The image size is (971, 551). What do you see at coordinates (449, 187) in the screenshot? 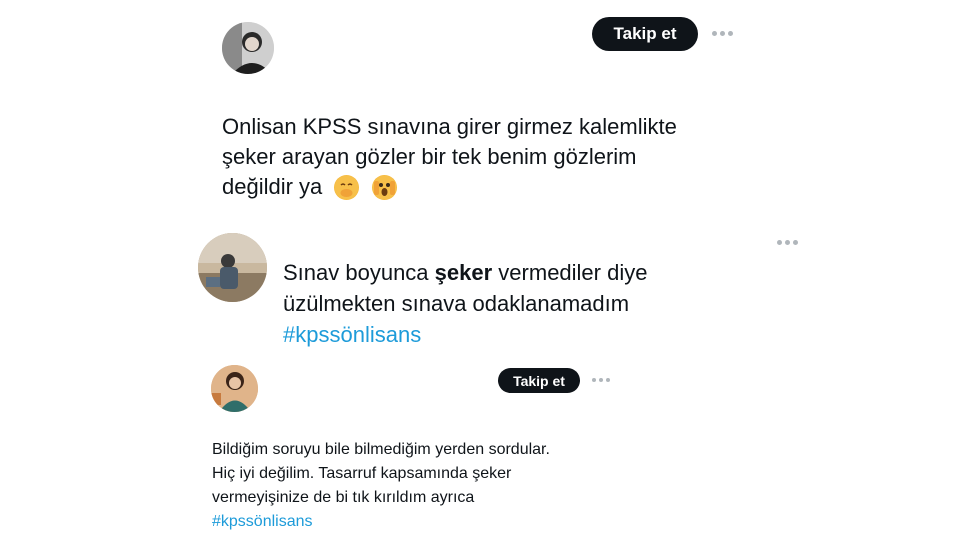
I see `post-line-with-emojis: değildir ya` at bounding box center [449, 187].